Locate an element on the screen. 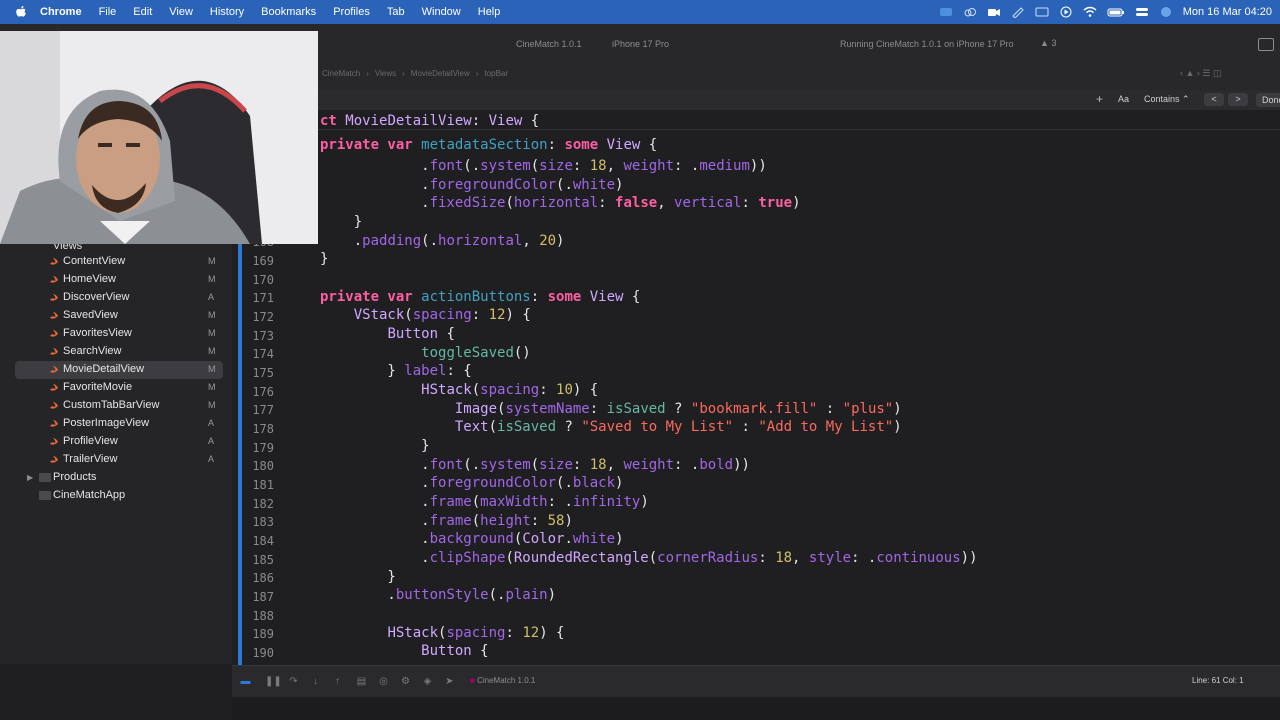 Image resolution: width=1280 pixels, height=720 pixels. menu-tab: Tab is located at coordinates (396, 12).